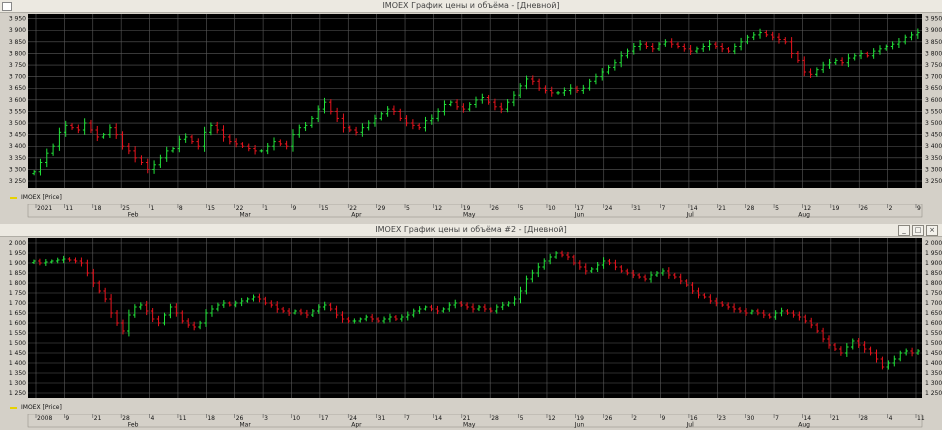  What do you see at coordinates (17, 293) in the screenshot?
I see `y-tick-label: 1 750` at bounding box center [17, 293].